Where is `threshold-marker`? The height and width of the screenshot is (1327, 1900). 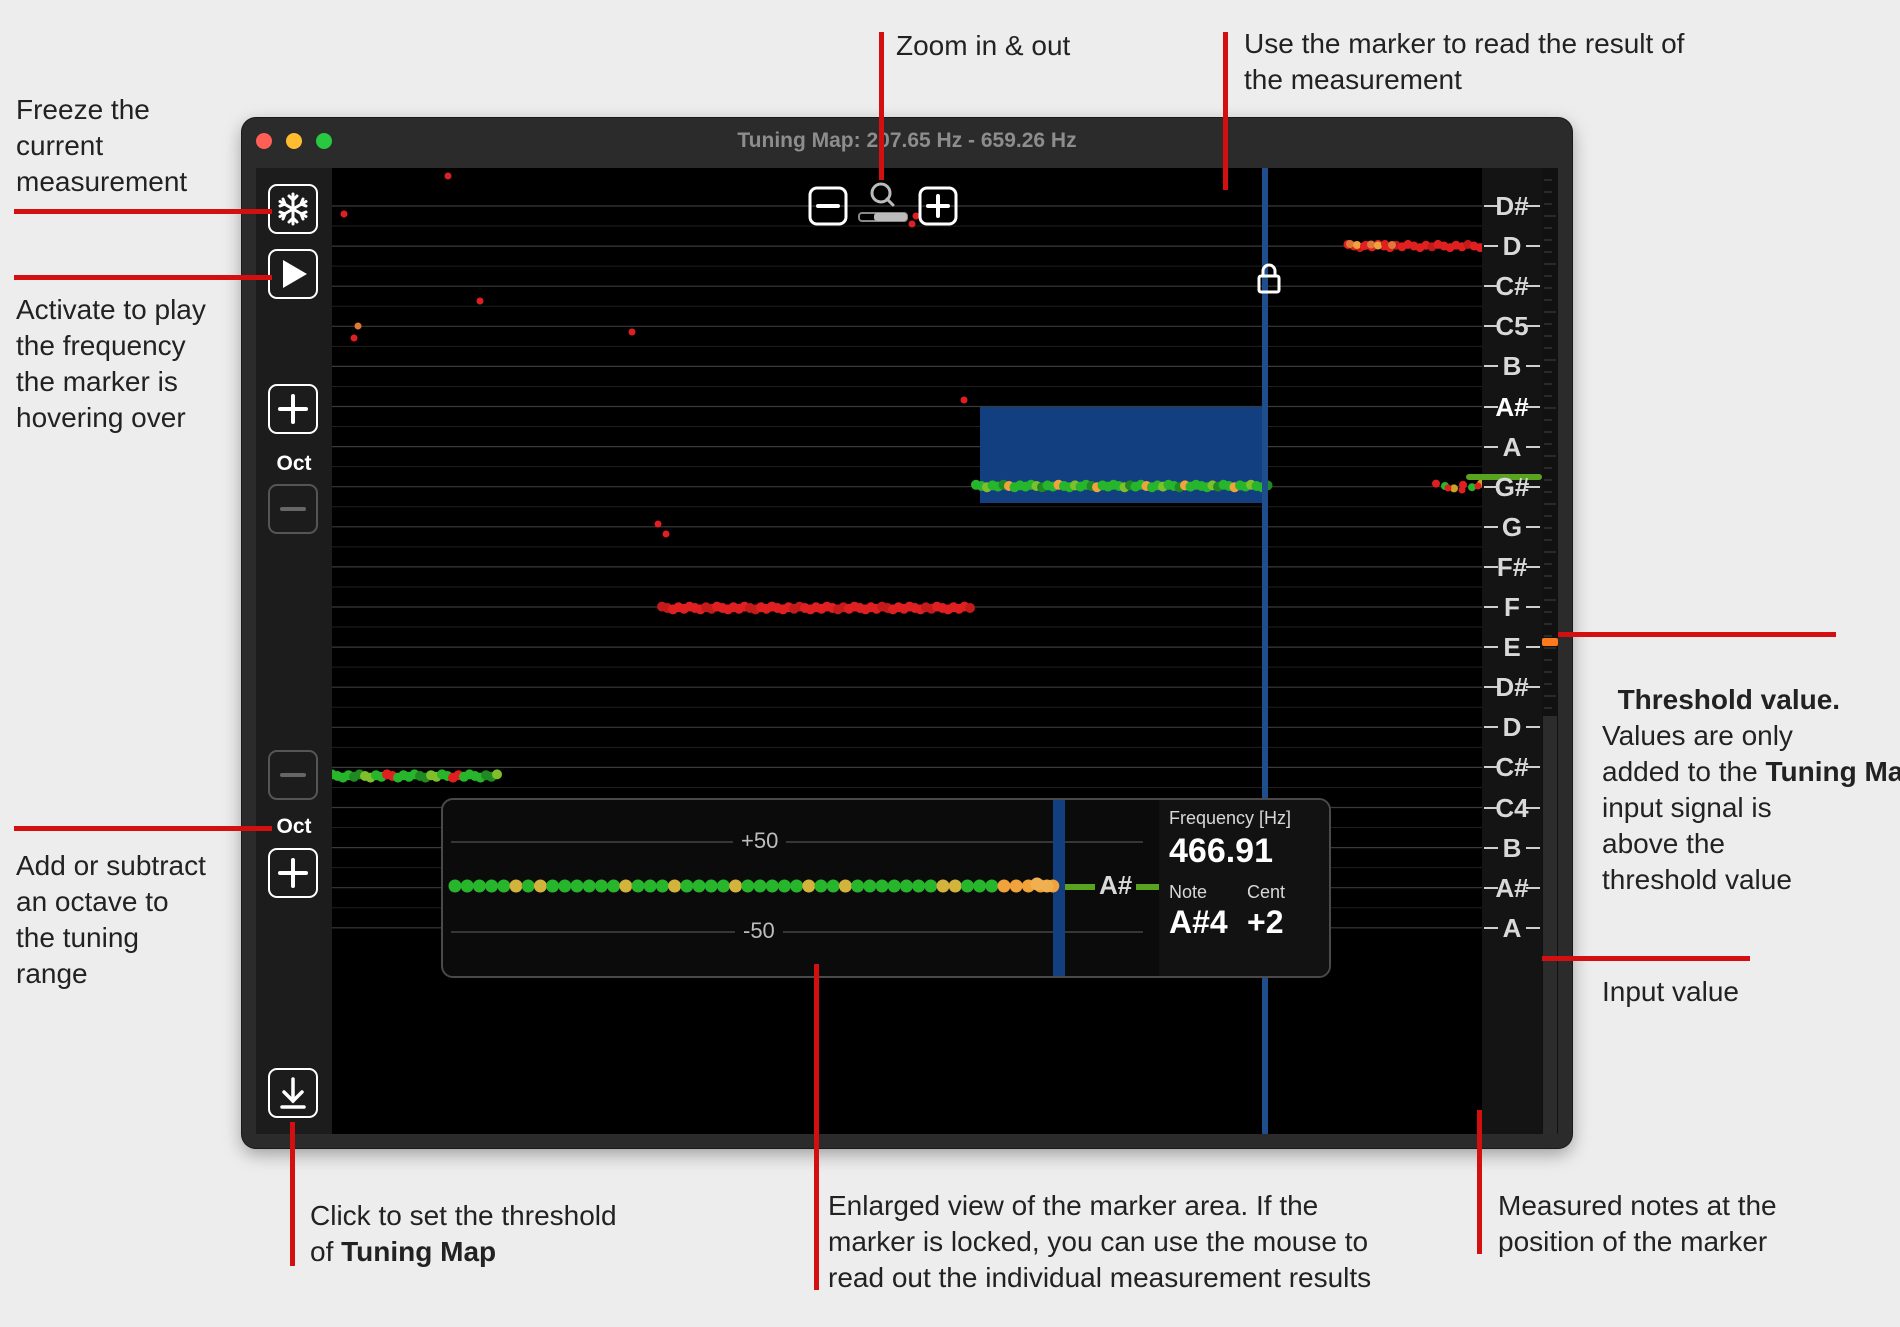
threshold-marker is located at coordinates (1550, 642).